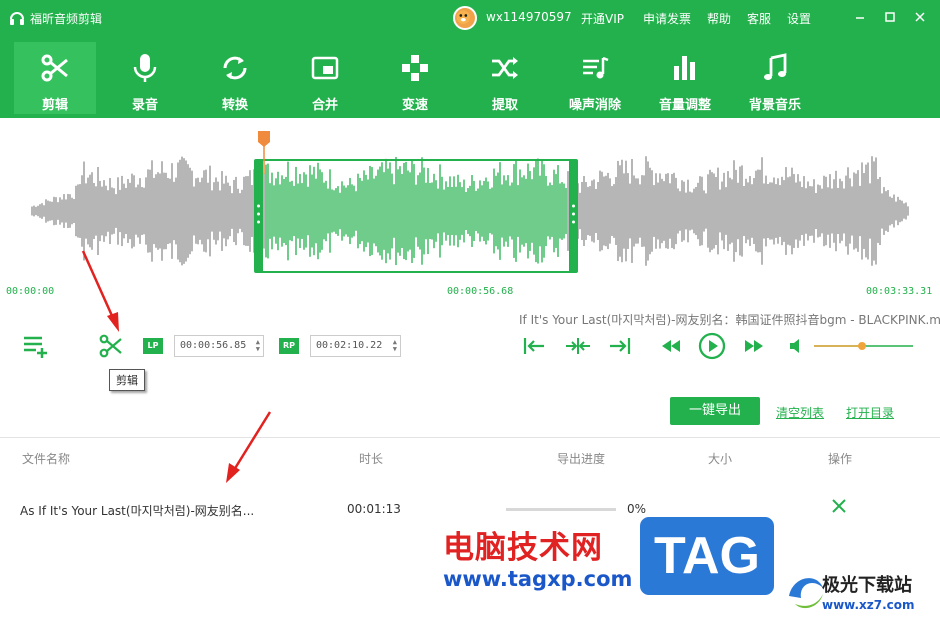 The image size is (940, 620). Describe the element at coordinates (66, 19) in the screenshot. I see `app-title: 福昕音频剪辑` at that location.